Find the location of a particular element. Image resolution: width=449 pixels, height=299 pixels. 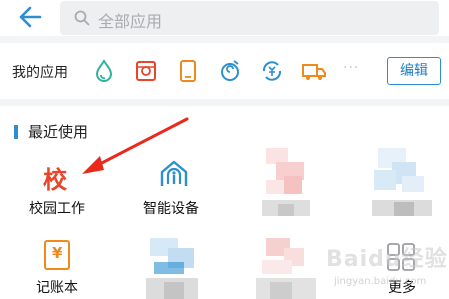

watermark-logo: Baidu经验 is located at coordinates (387, 259).